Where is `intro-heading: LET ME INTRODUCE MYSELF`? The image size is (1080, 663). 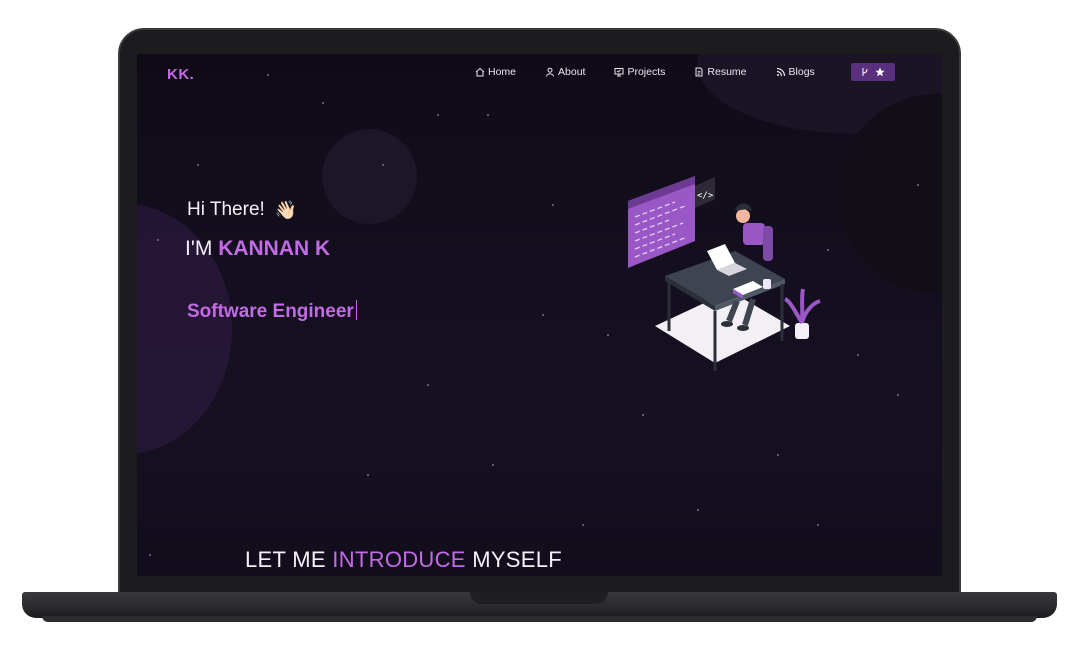 intro-heading: LET ME INTRODUCE MYSELF is located at coordinates (403, 560).